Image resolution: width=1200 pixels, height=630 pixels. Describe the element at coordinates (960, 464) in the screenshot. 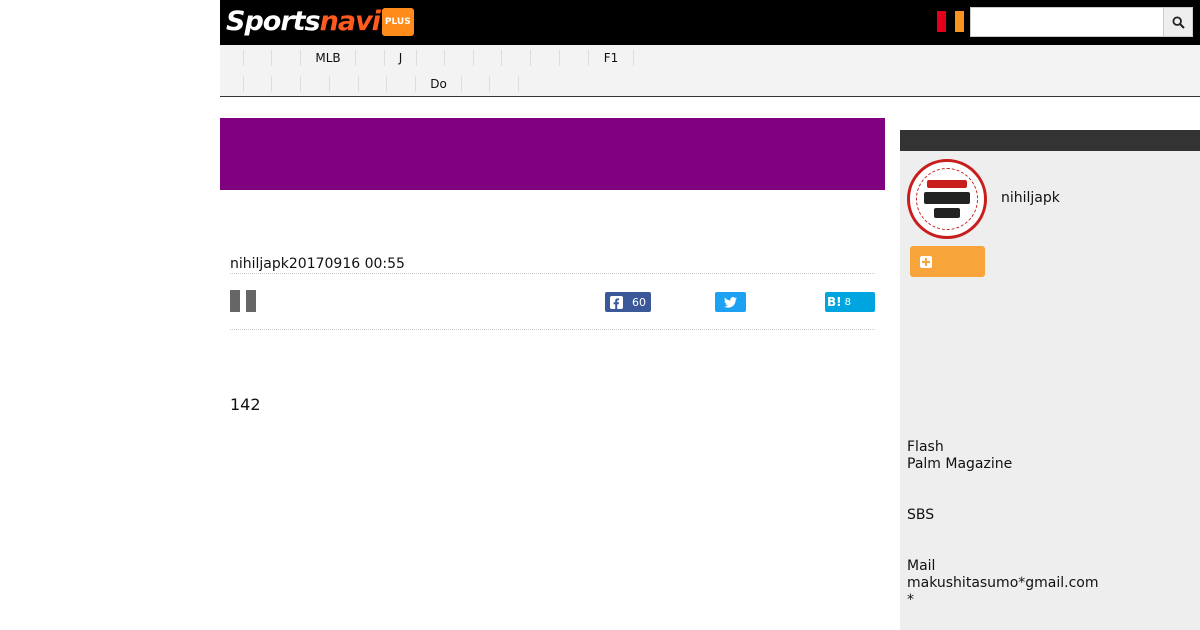

I see `profile-line: Palm Magazine` at that location.